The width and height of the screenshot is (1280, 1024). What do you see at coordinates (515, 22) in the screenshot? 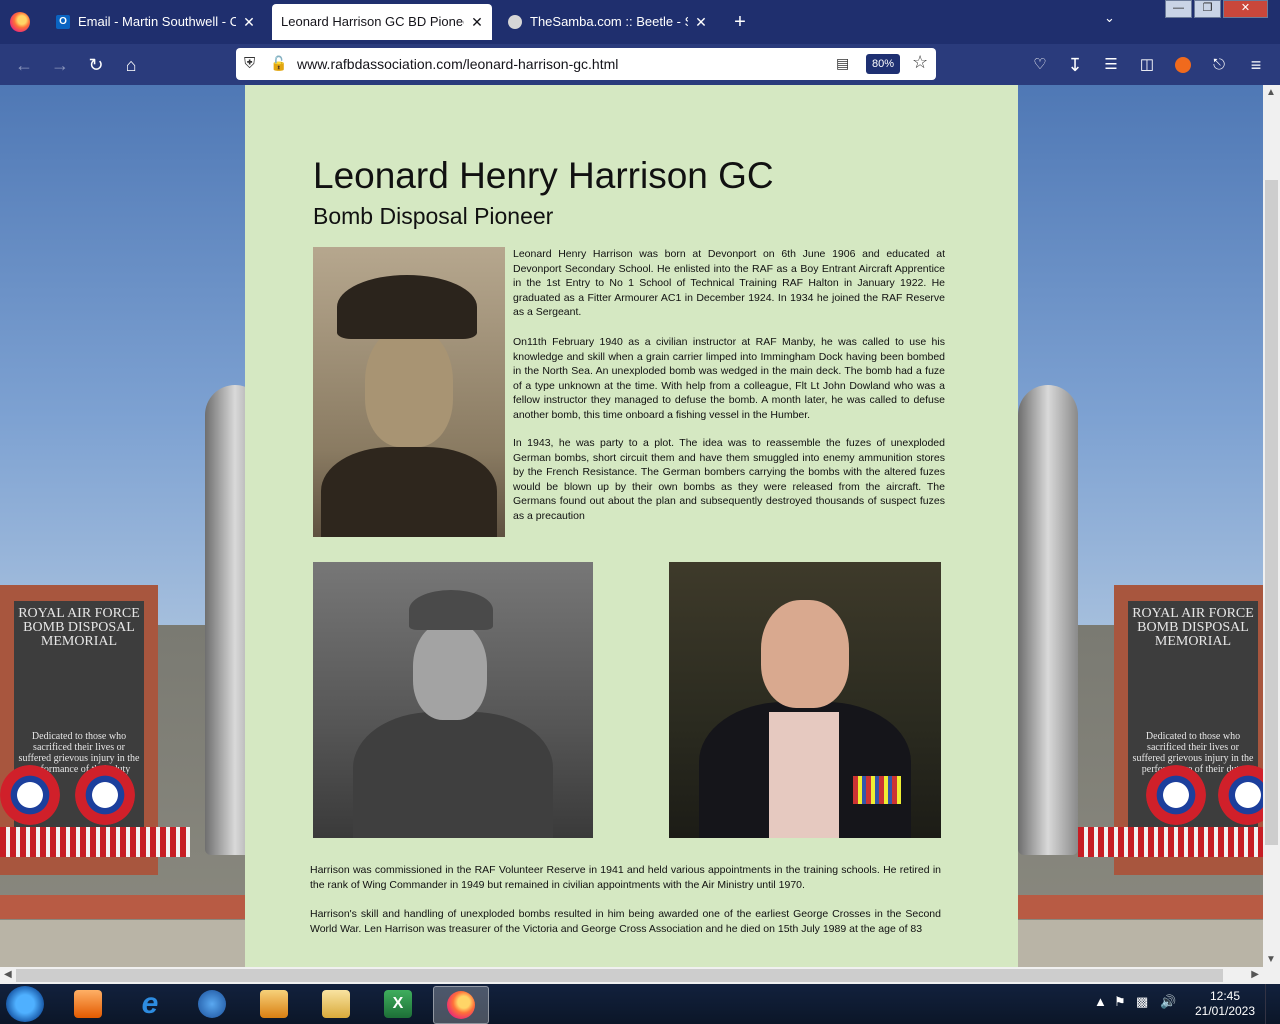
I see `samba-icon` at bounding box center [515, 22].